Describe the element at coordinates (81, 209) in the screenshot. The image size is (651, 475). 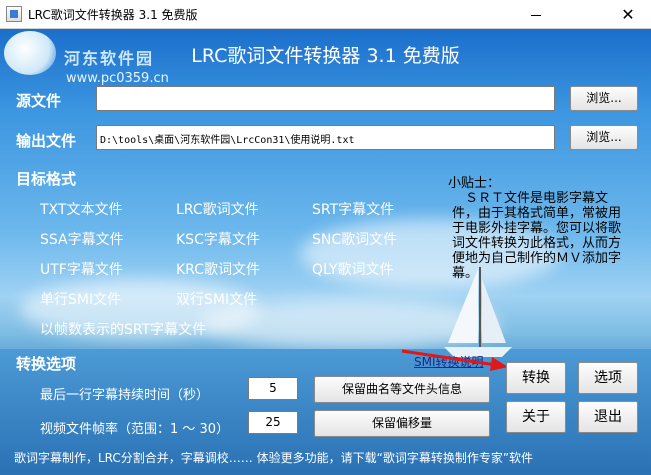
I see `format-option: TXT文本文件` at that location.